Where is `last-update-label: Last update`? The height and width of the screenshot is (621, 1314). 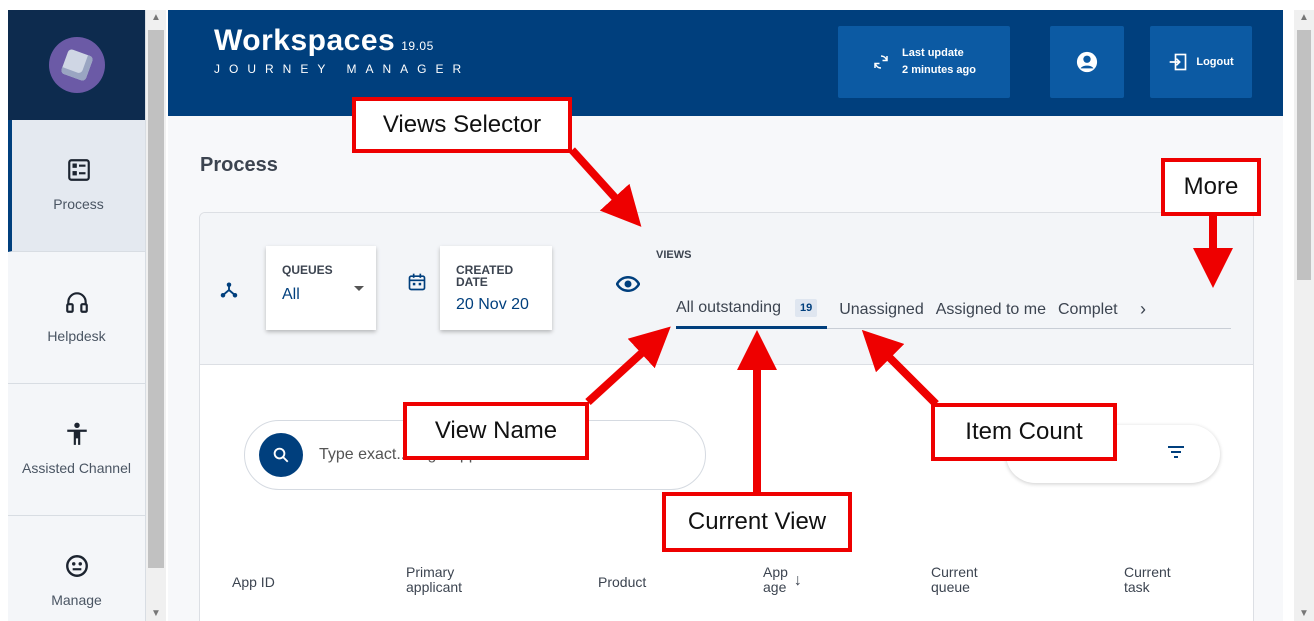 last-update-label: Last update is located at coordinates (933, 53).